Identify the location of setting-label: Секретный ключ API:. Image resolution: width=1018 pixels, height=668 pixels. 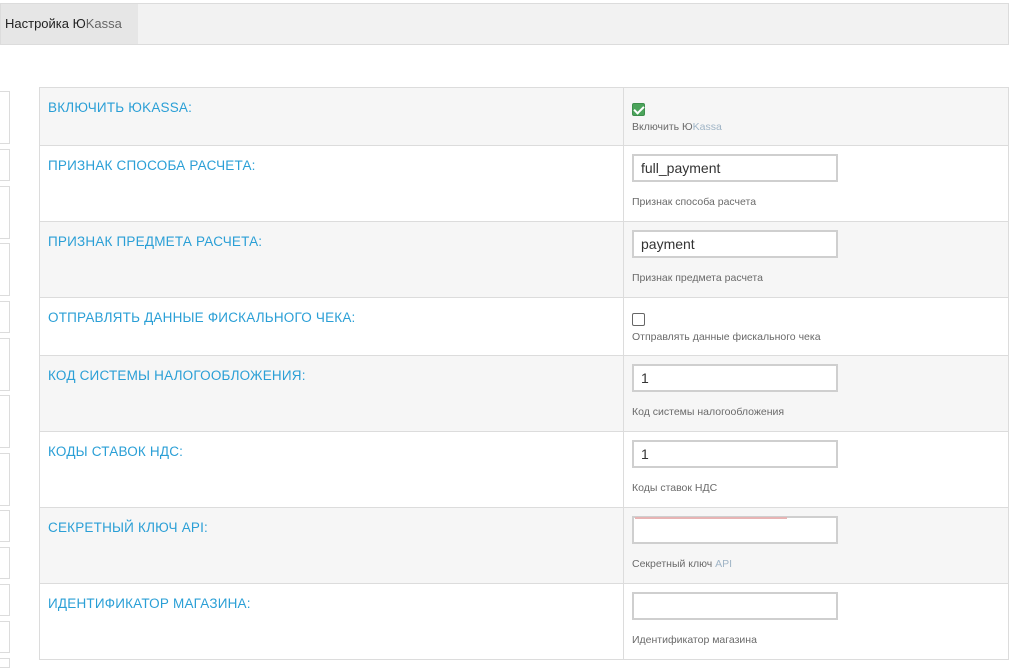
(332, 545).